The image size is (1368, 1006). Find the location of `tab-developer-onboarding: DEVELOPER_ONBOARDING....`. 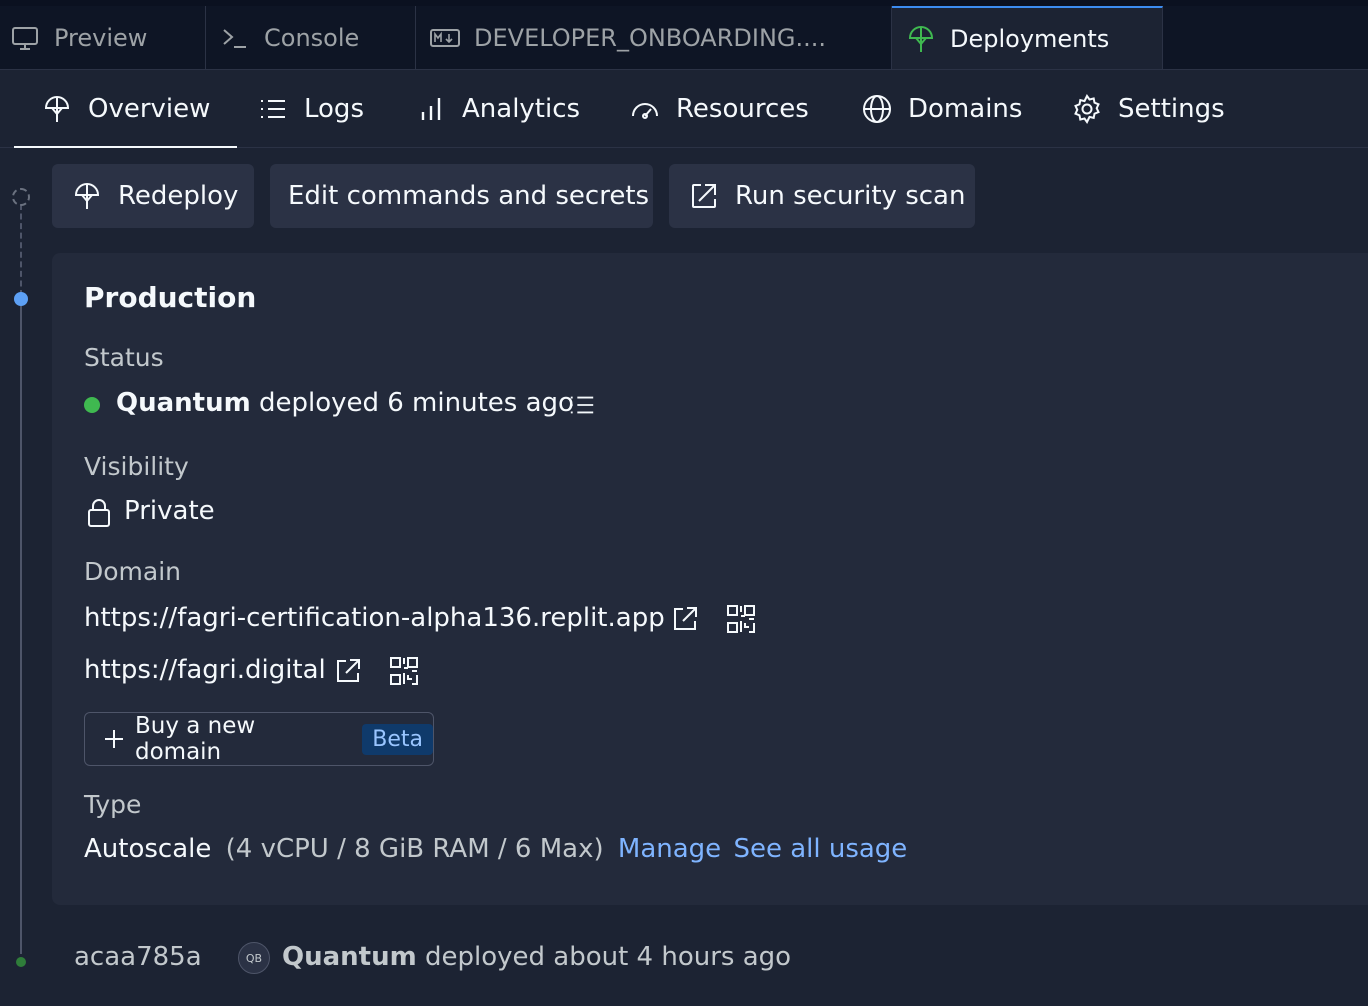

tab-developer-onboarding: DEVELOPER_ONBOARDING.... is located at coordinates (654, 37).